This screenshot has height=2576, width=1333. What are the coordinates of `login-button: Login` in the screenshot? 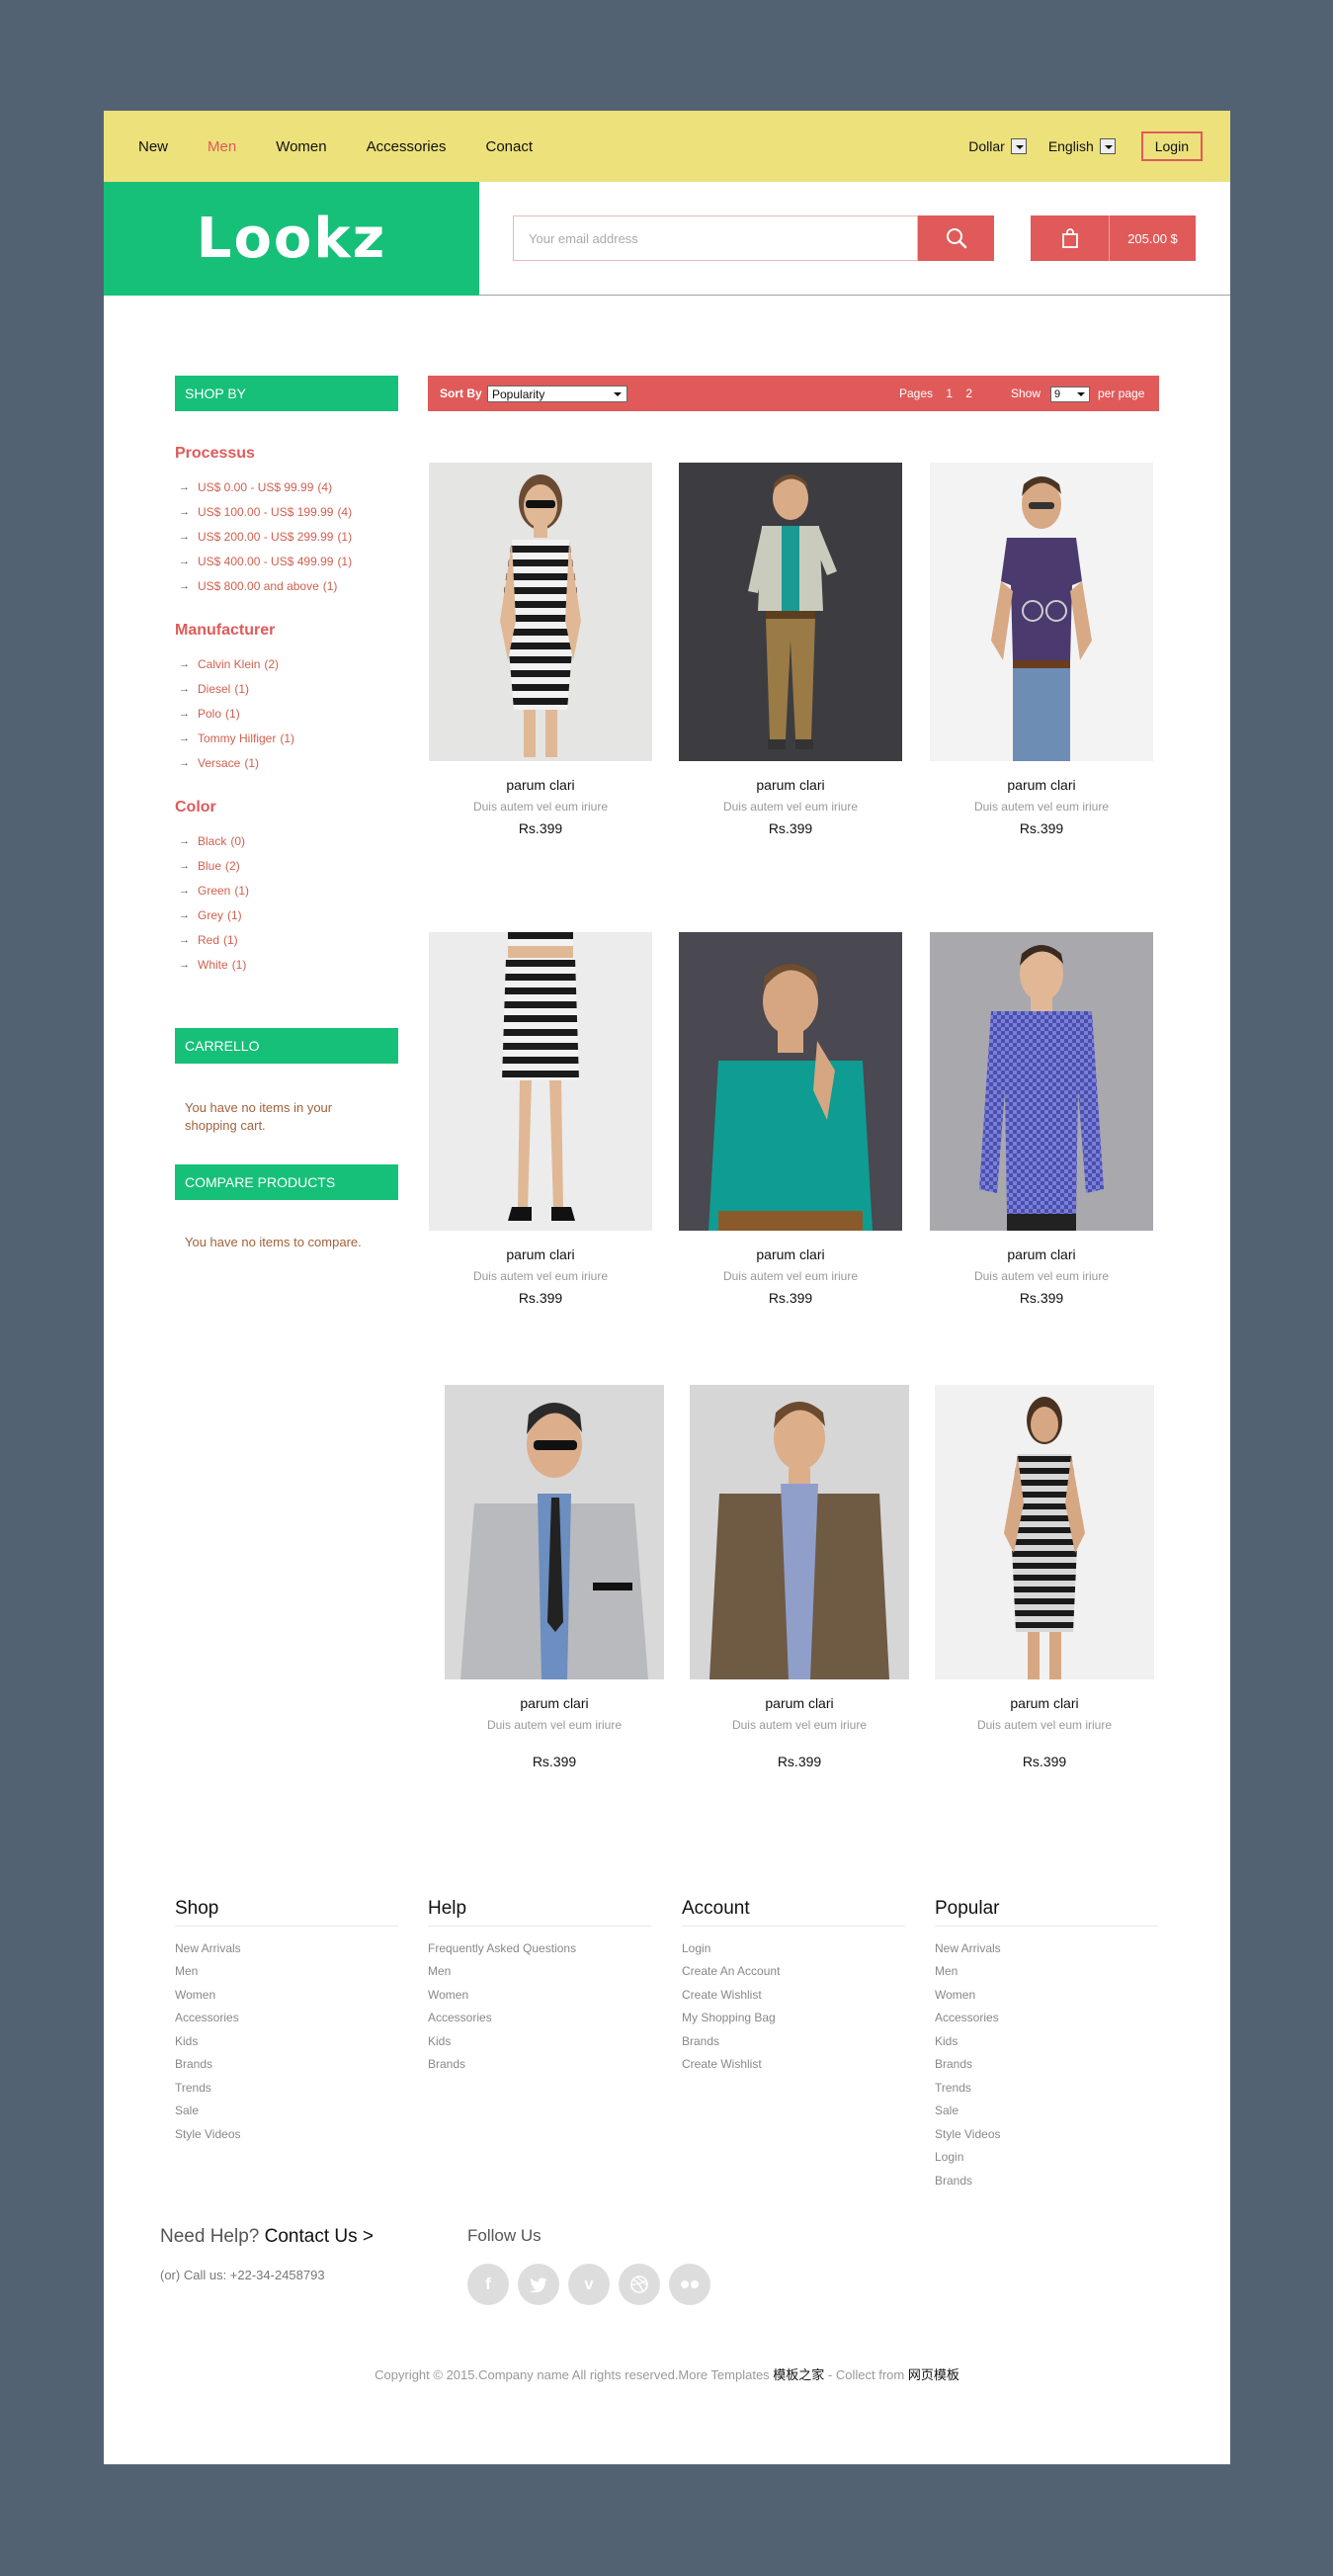 It's located at (1171, 146).